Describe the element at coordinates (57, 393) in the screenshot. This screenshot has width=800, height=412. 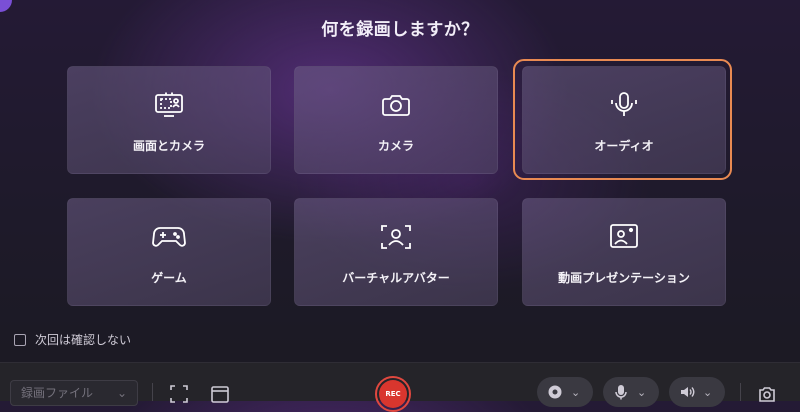
I see `file-select-value: 録画ファイル` at that location.